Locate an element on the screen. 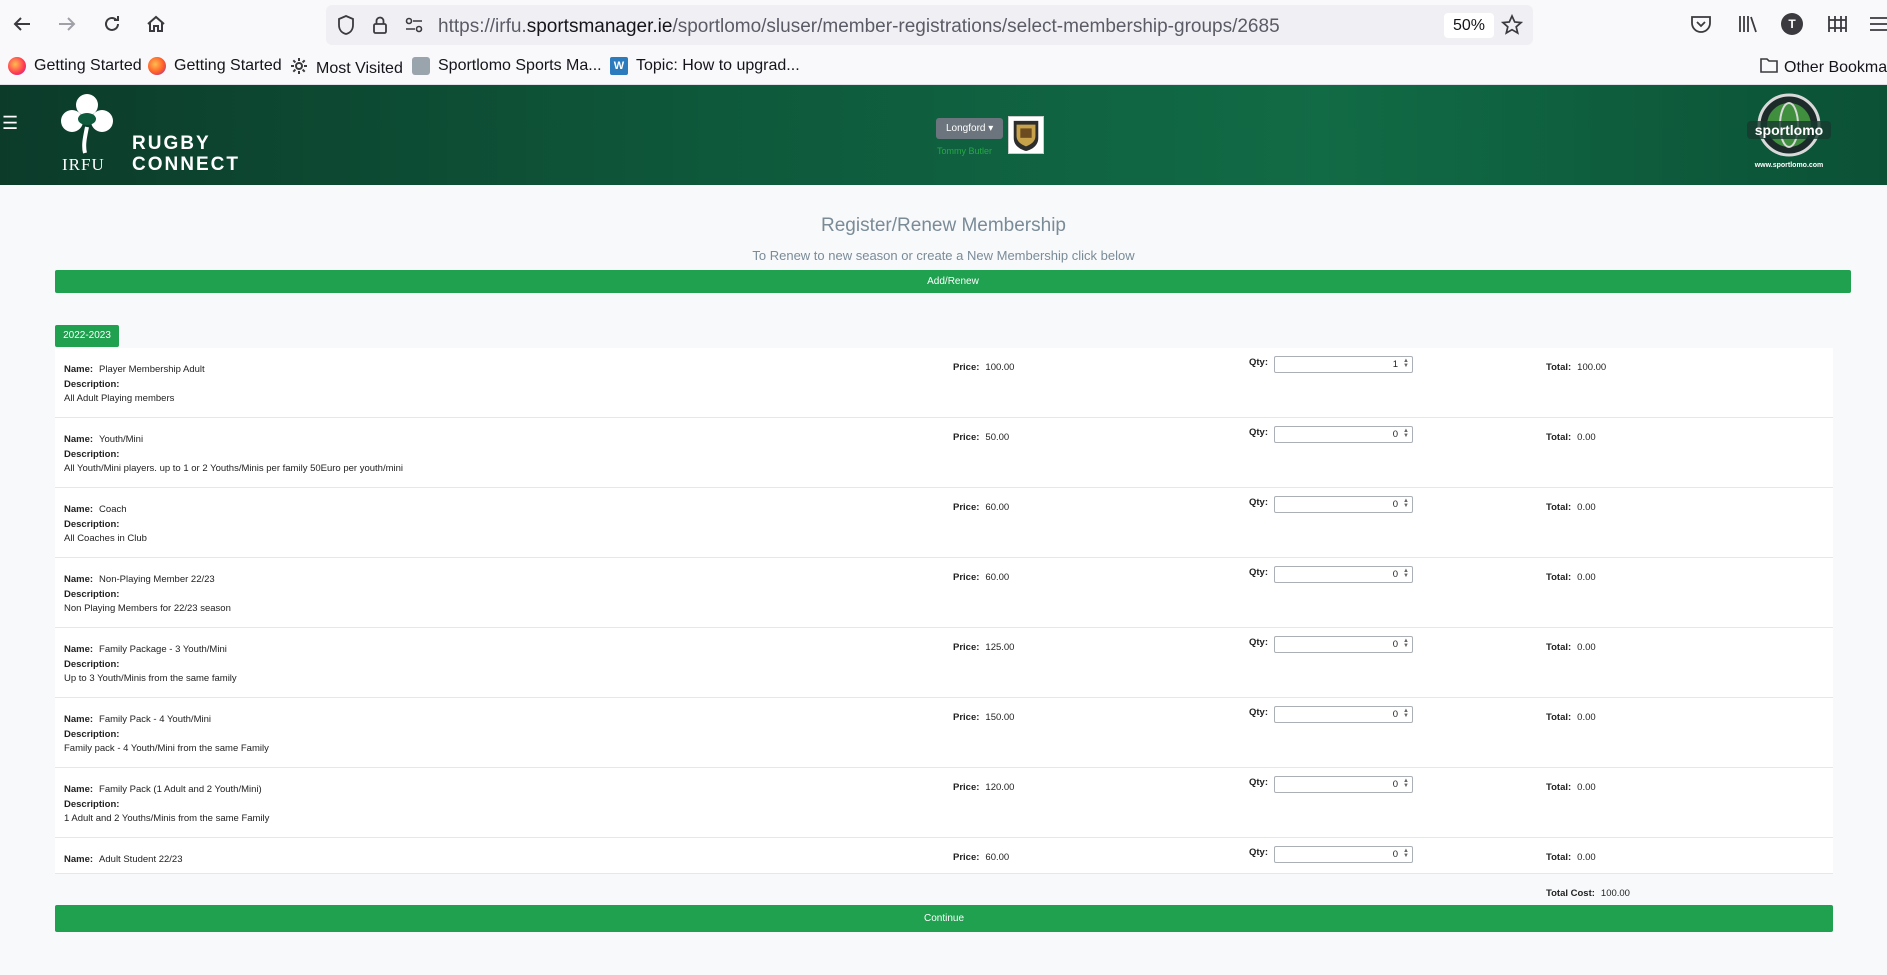  membership-name: Family Pack (1 Adult and 2 Youth/Mini) is located at coordinates (180, 789).